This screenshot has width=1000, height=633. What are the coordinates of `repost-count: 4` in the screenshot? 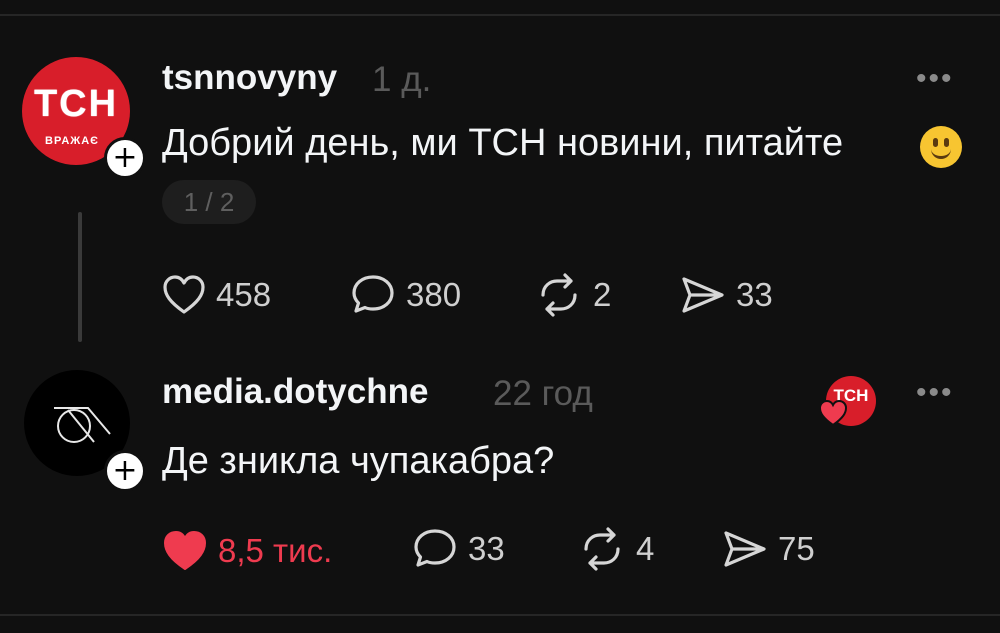 It's located at (645, 548).